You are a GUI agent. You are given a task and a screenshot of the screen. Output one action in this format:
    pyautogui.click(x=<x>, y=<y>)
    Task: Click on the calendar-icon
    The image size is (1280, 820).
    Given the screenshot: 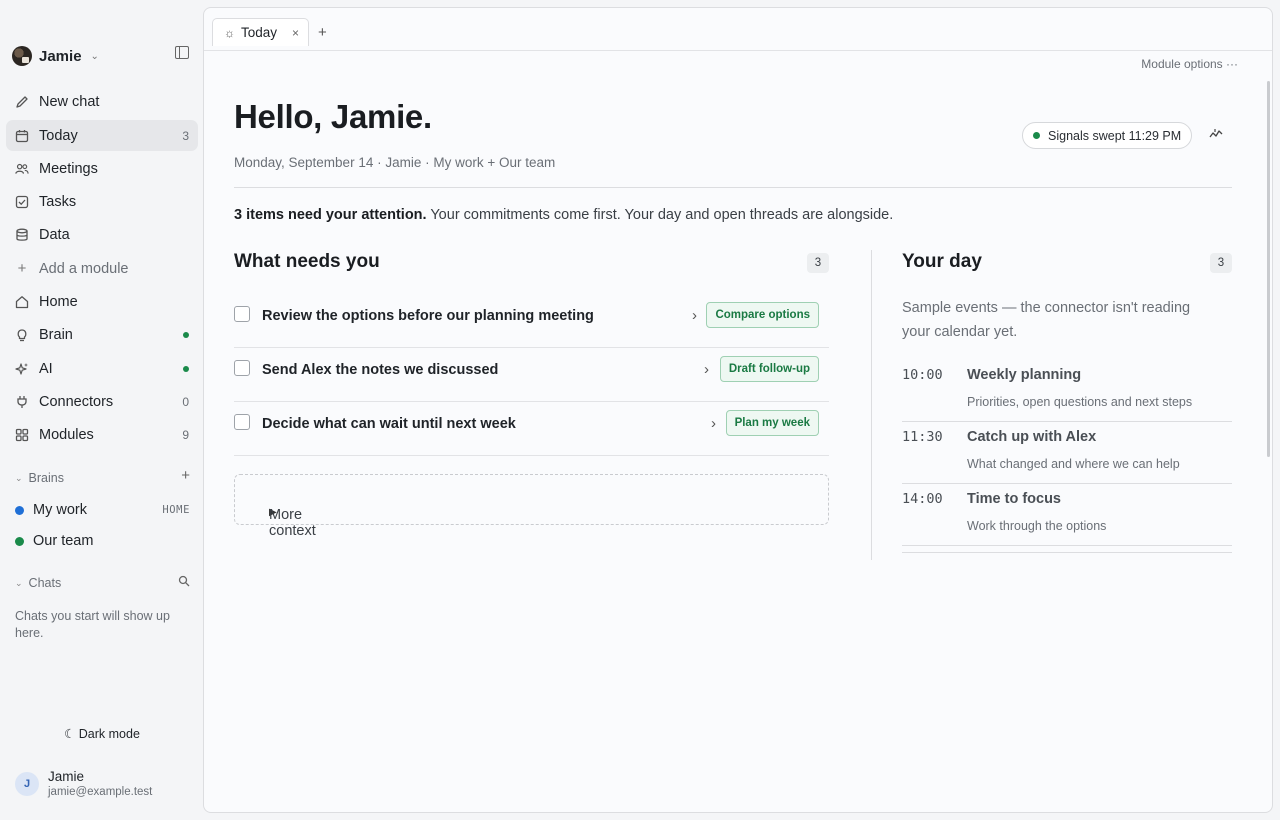 What is the action you would take?
    pyautogui.click(x=22, y=136)
    